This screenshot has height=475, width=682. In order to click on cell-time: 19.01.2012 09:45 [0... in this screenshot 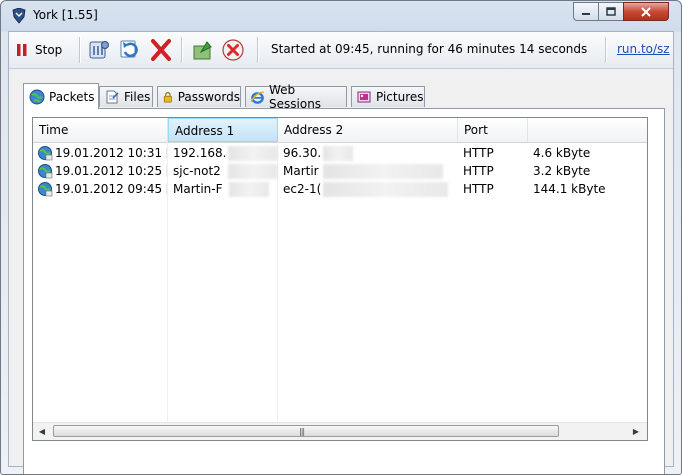, I will do `click(111, 189)`.